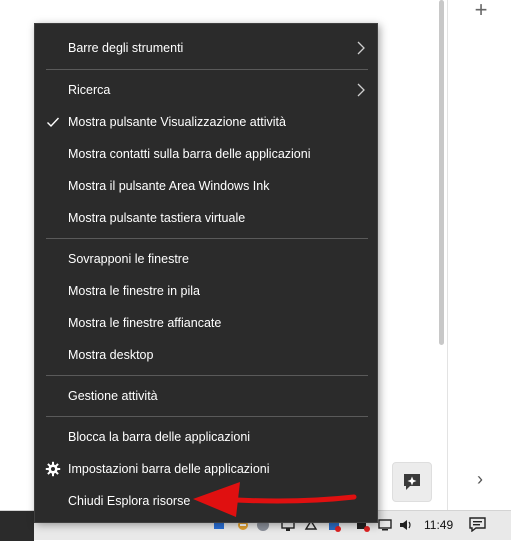 The height and width of the screenshot is (541, 511). What do you see at coordinates (206, 48) in the screenshot?
I see `menu-item-toolbars: Barre degli strumenti` at bounding box center [206, 48].